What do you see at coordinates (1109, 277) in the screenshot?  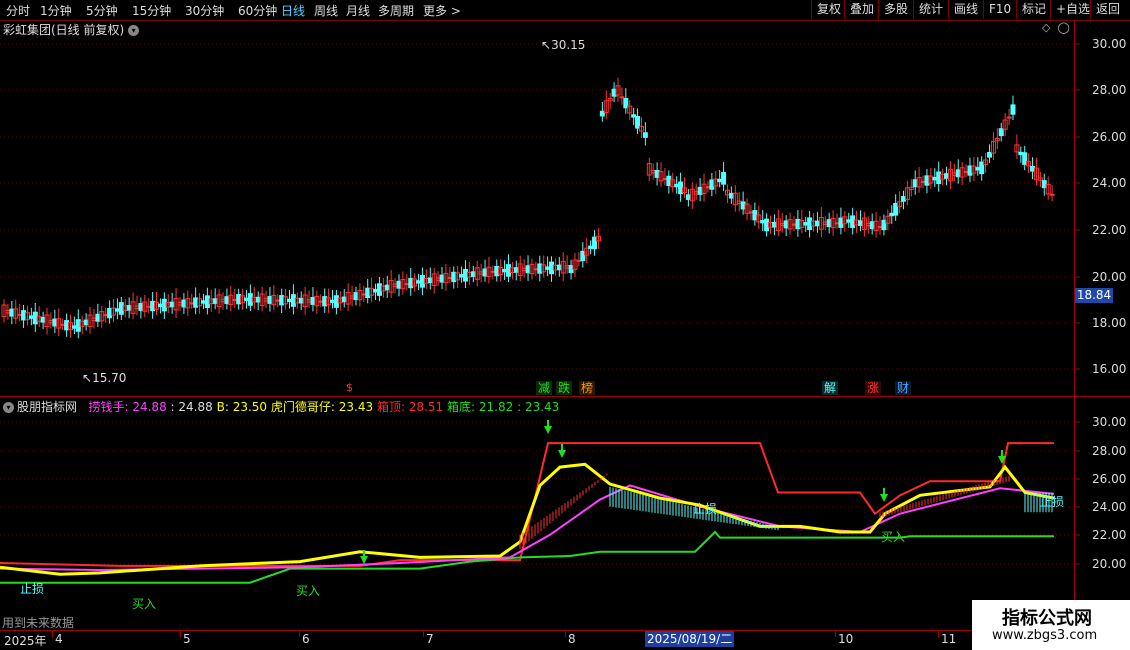 I see `price-axis-label: 20.00` at bounding box center [1109, 277].